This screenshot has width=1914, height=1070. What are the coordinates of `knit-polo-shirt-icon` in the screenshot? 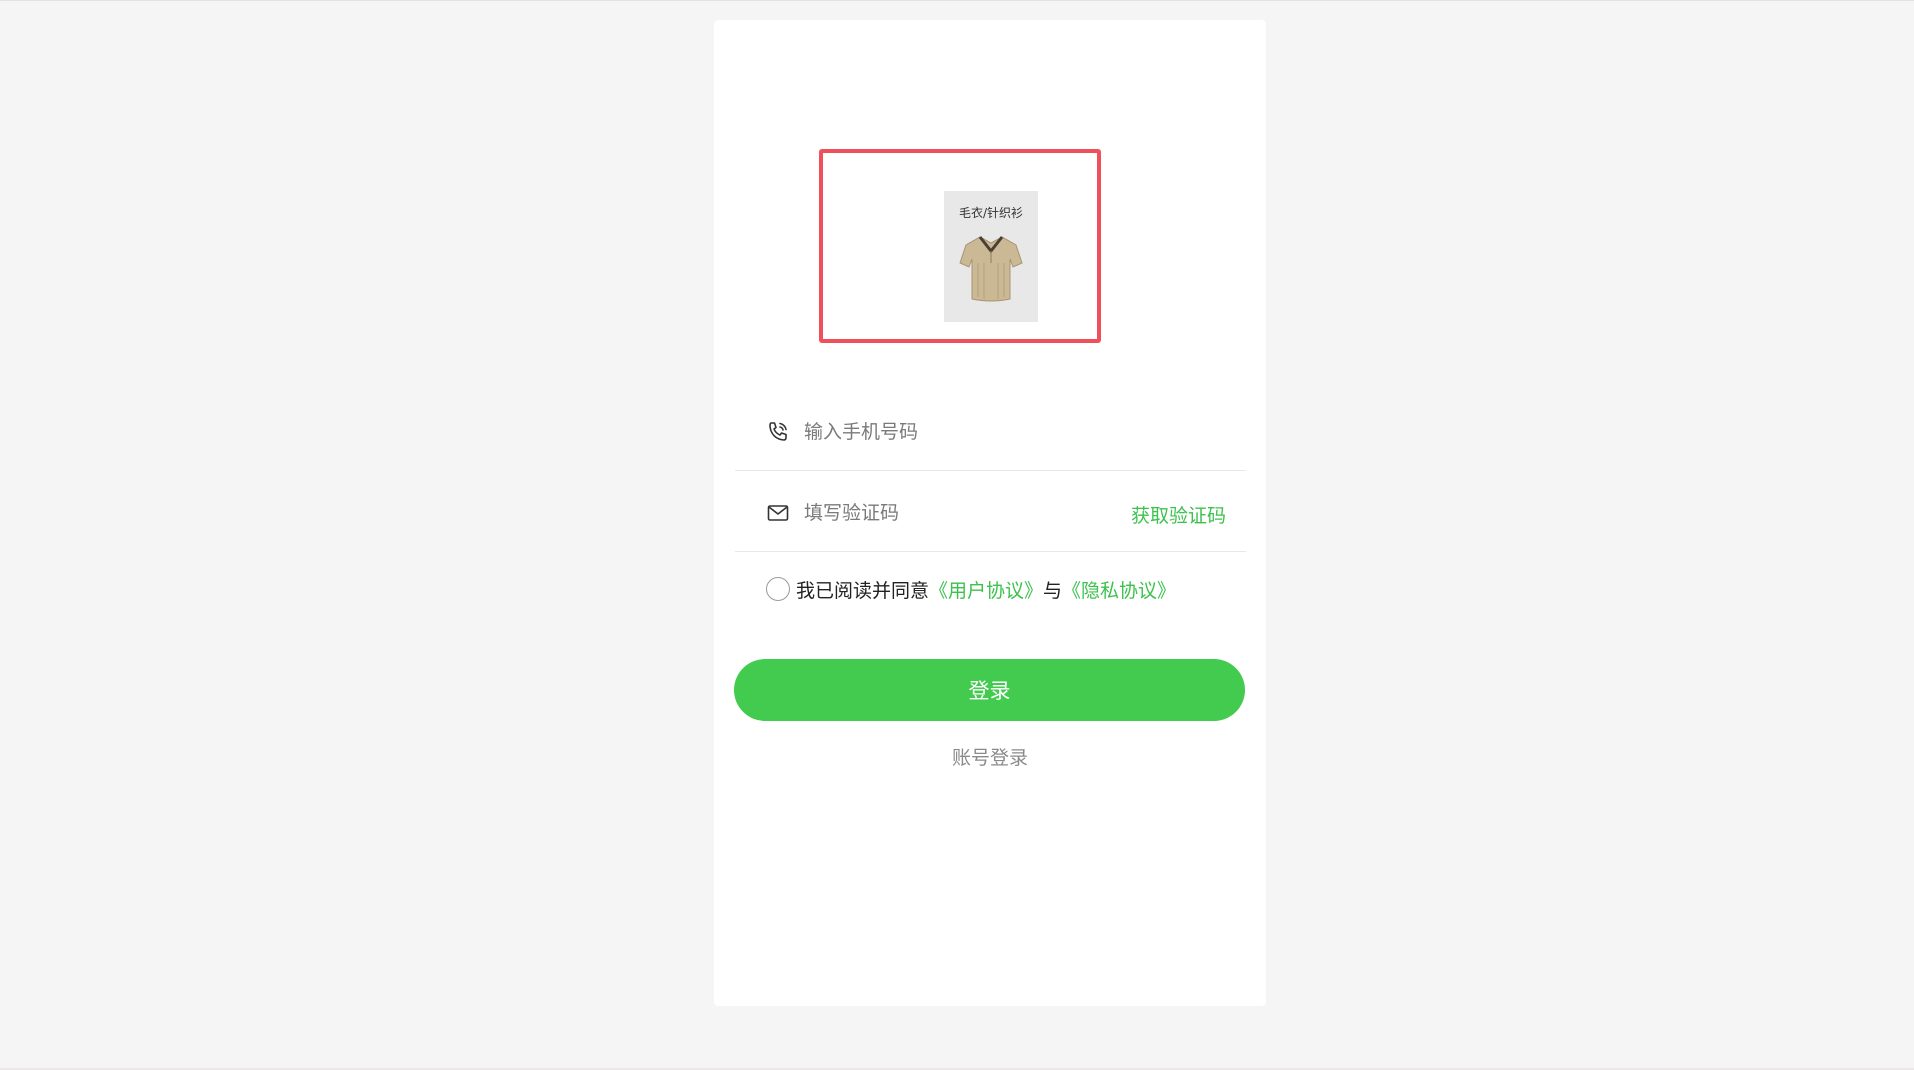 It's located at (991, 269).